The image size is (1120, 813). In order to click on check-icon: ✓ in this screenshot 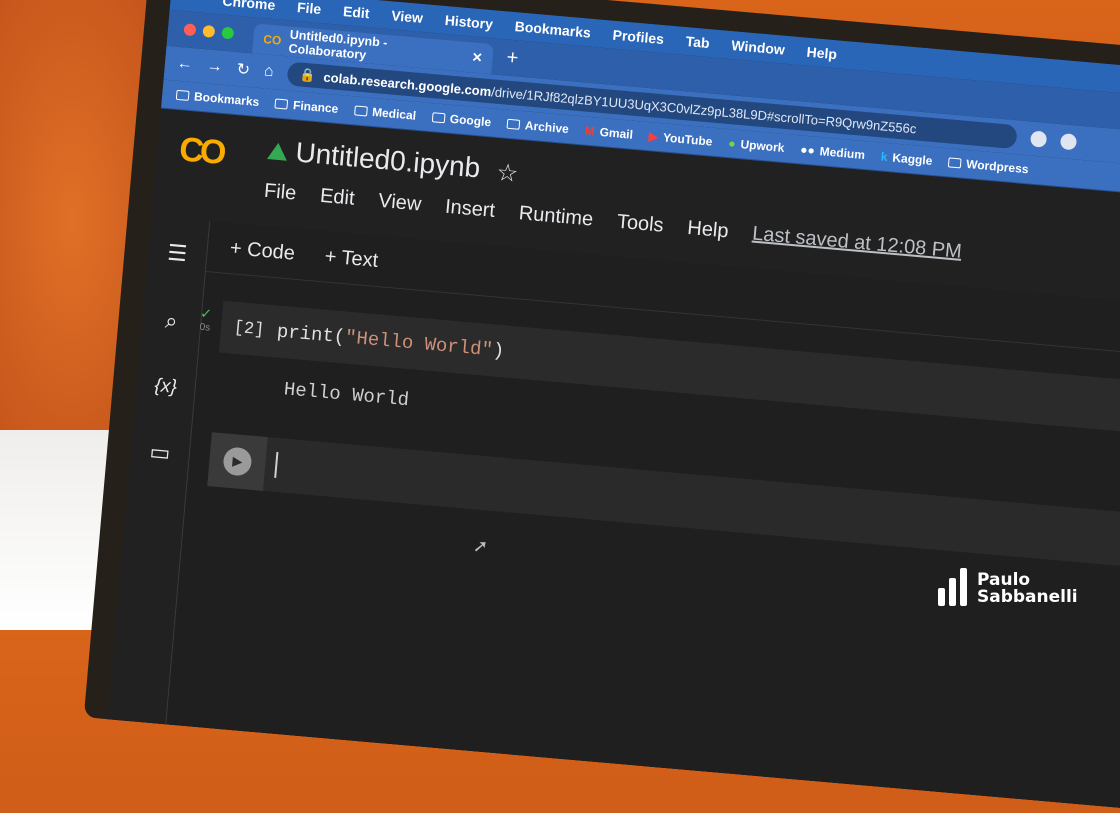, I will do `click(206, 313)`.